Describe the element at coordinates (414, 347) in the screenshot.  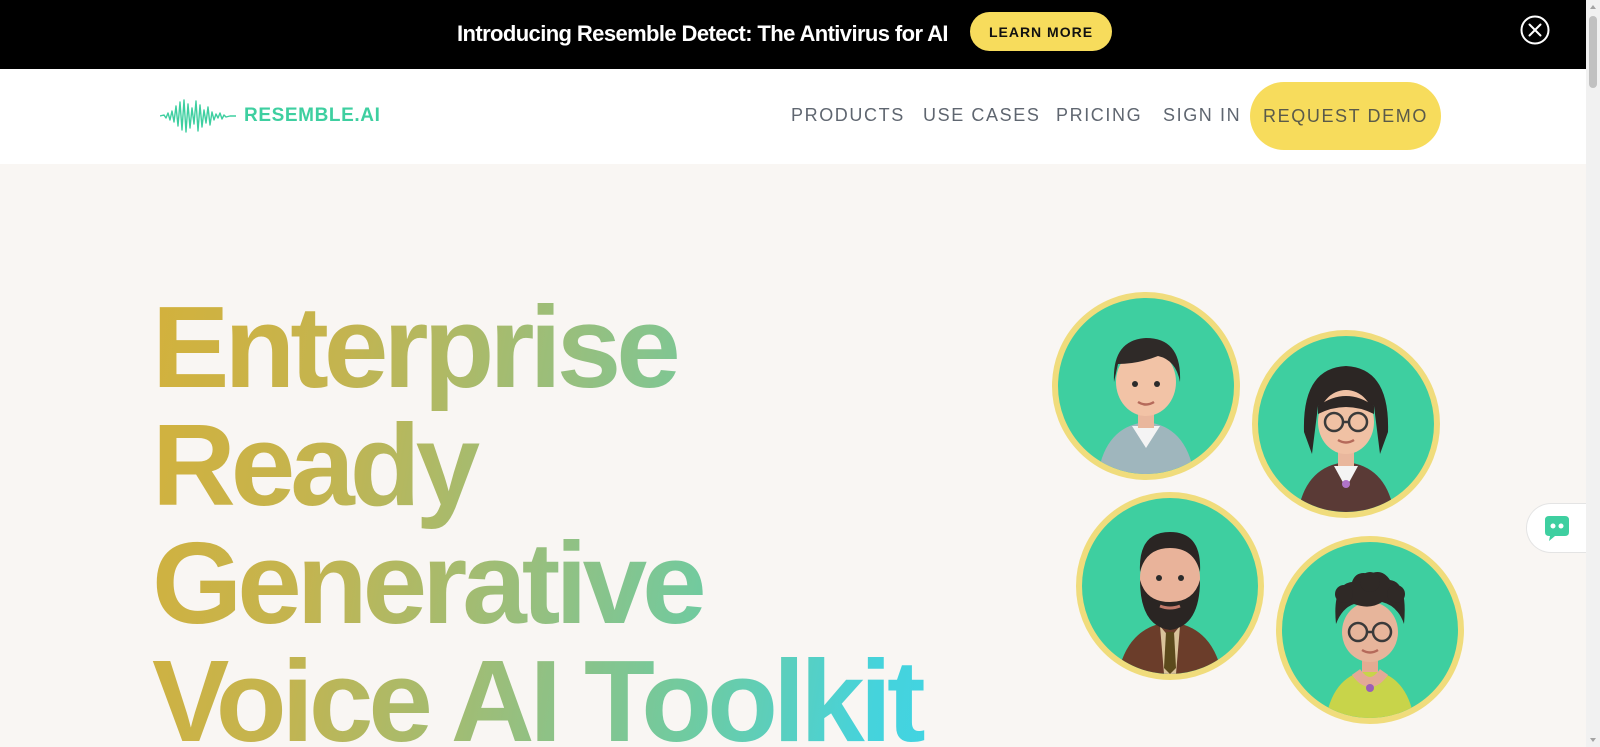
I see `hero-title-line: Enterprise` at that location.